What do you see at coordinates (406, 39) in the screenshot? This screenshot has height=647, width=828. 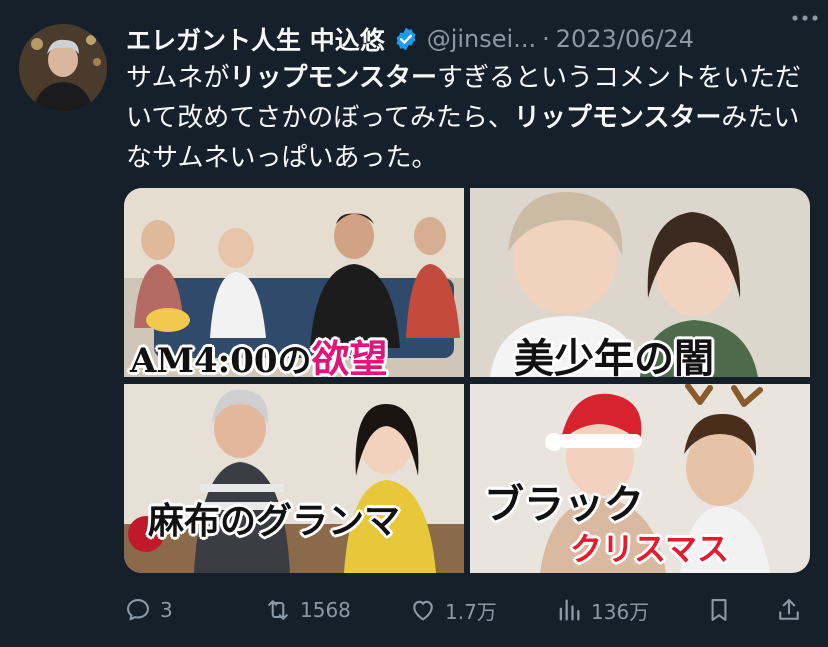 I see `verified-badge-icon` at bounding box center [406, 39].